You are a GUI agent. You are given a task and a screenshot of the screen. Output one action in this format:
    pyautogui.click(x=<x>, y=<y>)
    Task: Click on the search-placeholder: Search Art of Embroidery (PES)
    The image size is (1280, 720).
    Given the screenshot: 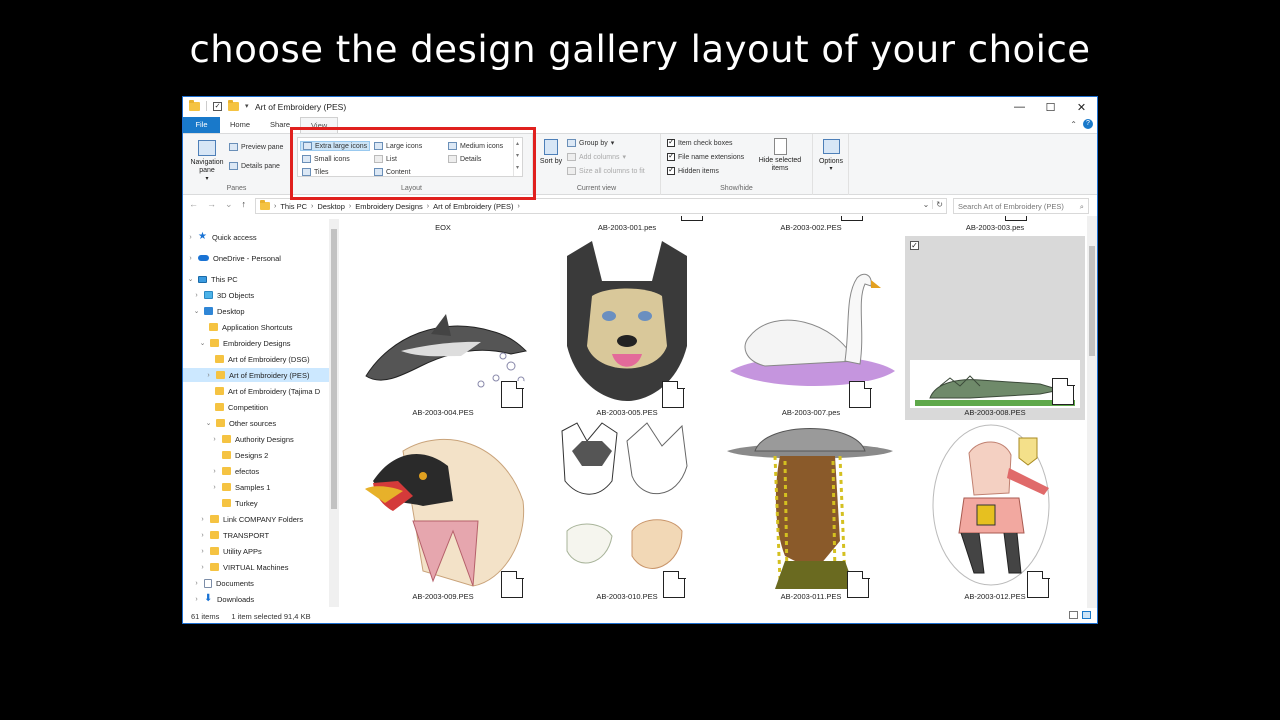 What is the action you would take?
    pyautogui.click(x=1011, y=206)
    